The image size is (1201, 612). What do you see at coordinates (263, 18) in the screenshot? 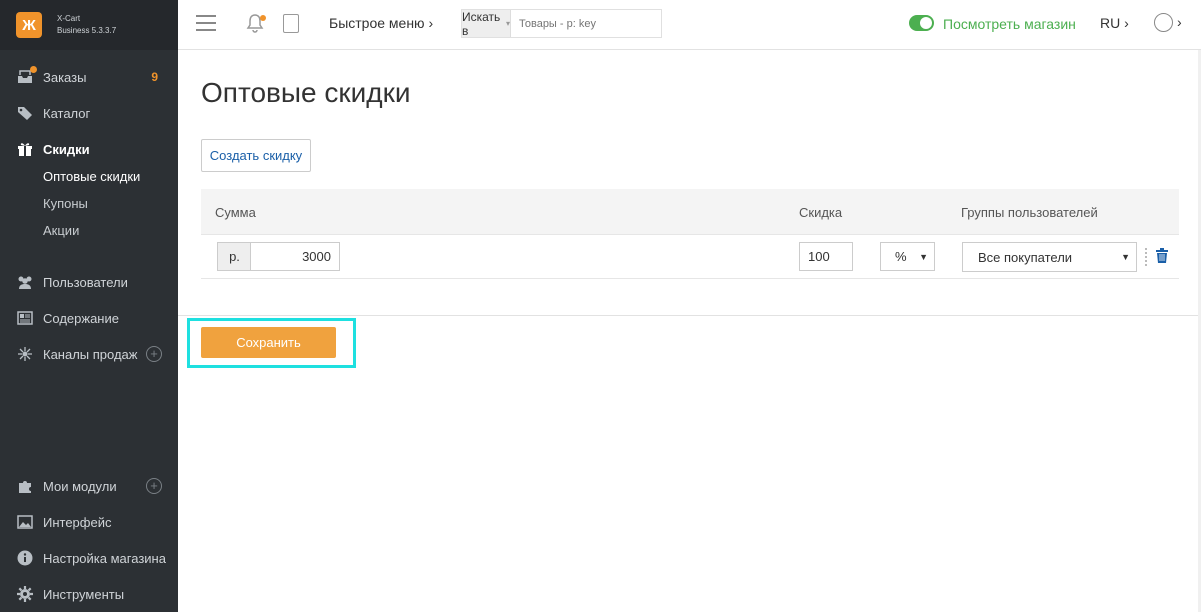
I see `bell-notify-dot` at bounding box center [263, 18].